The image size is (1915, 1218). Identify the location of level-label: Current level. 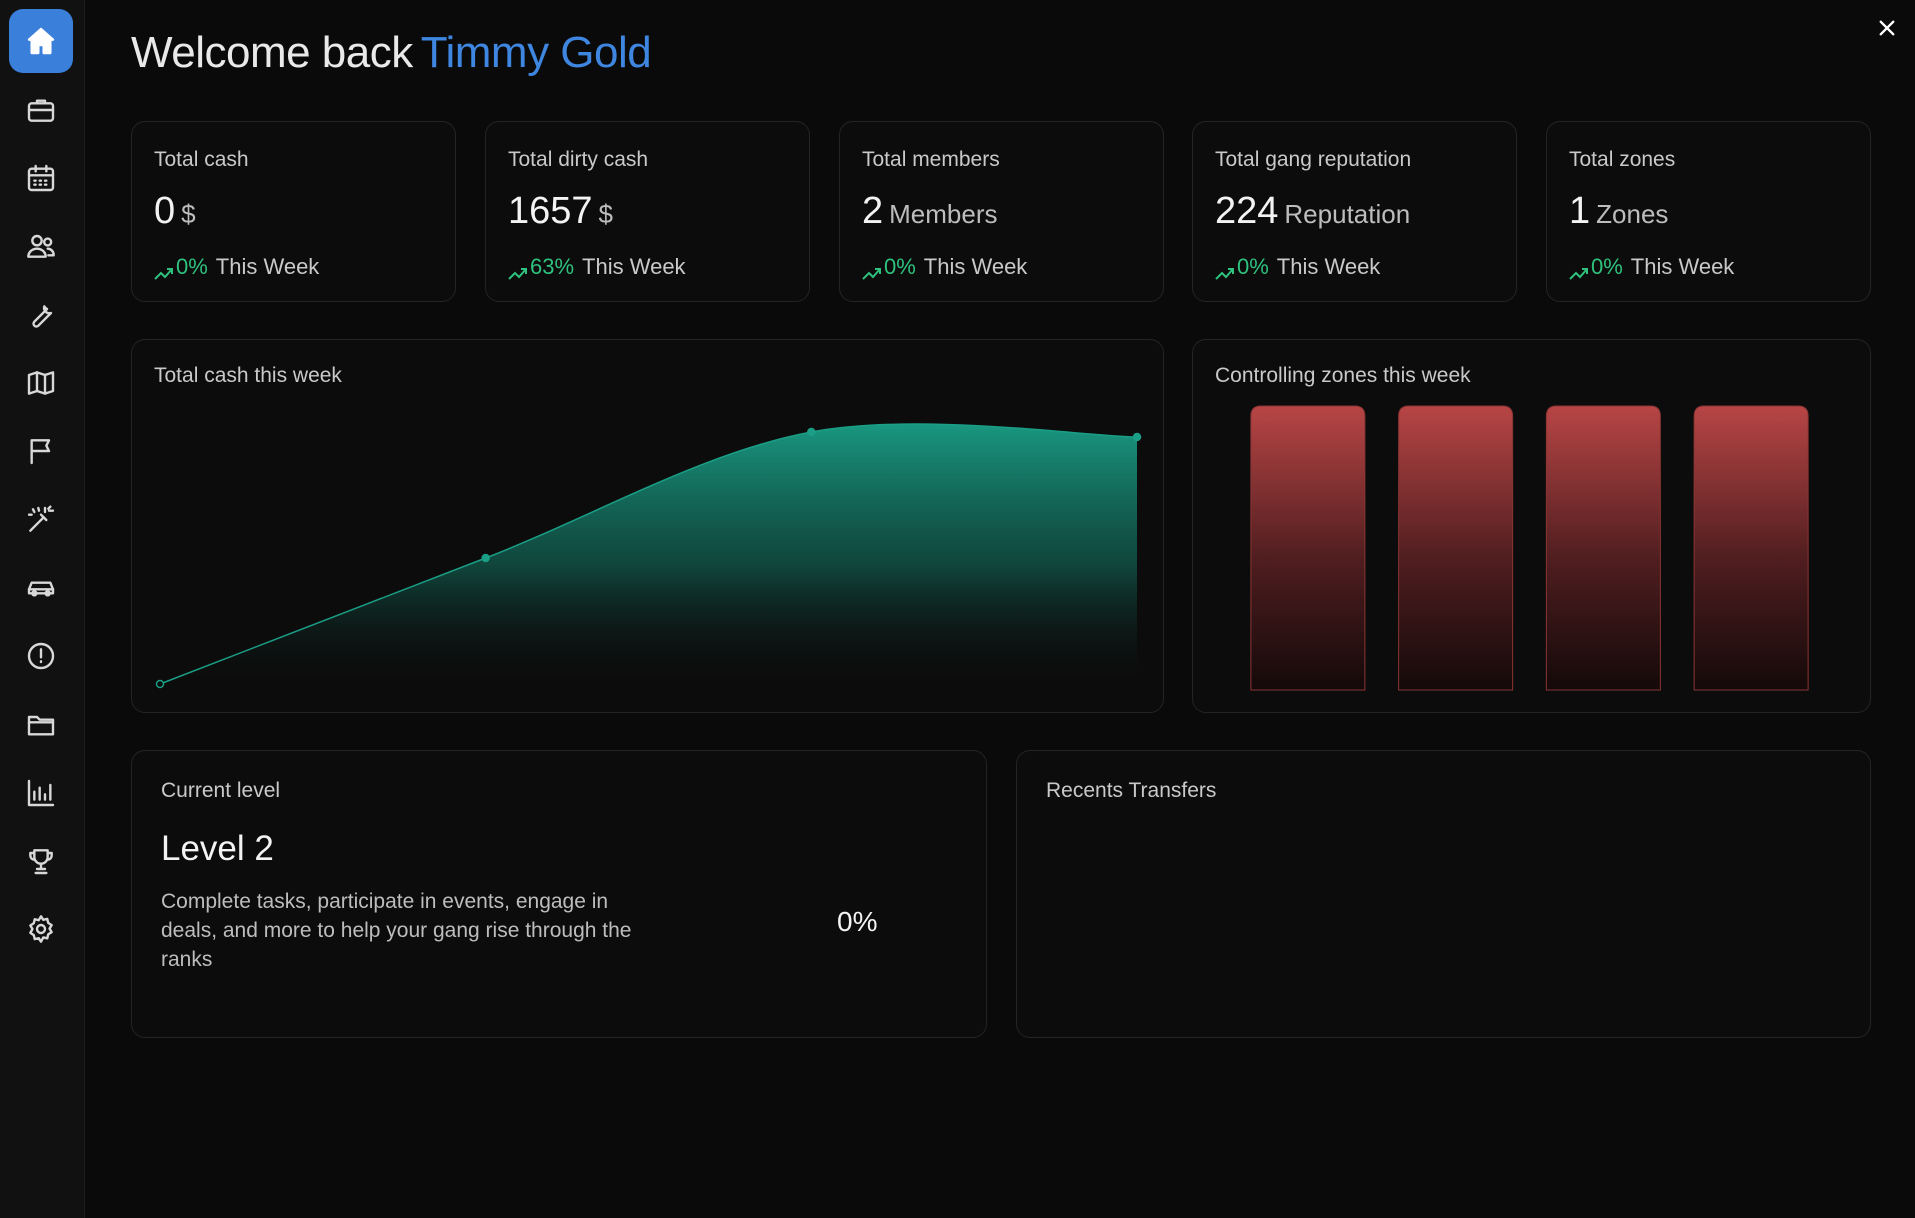
(221, 790).